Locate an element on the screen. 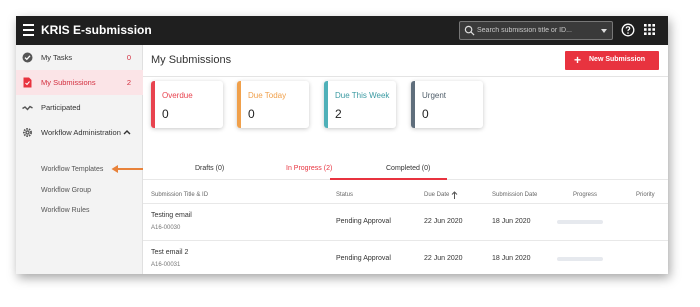 The width and height of the screenshot is (700, 307). check-circle-icon is located at coordinates (27, 57).